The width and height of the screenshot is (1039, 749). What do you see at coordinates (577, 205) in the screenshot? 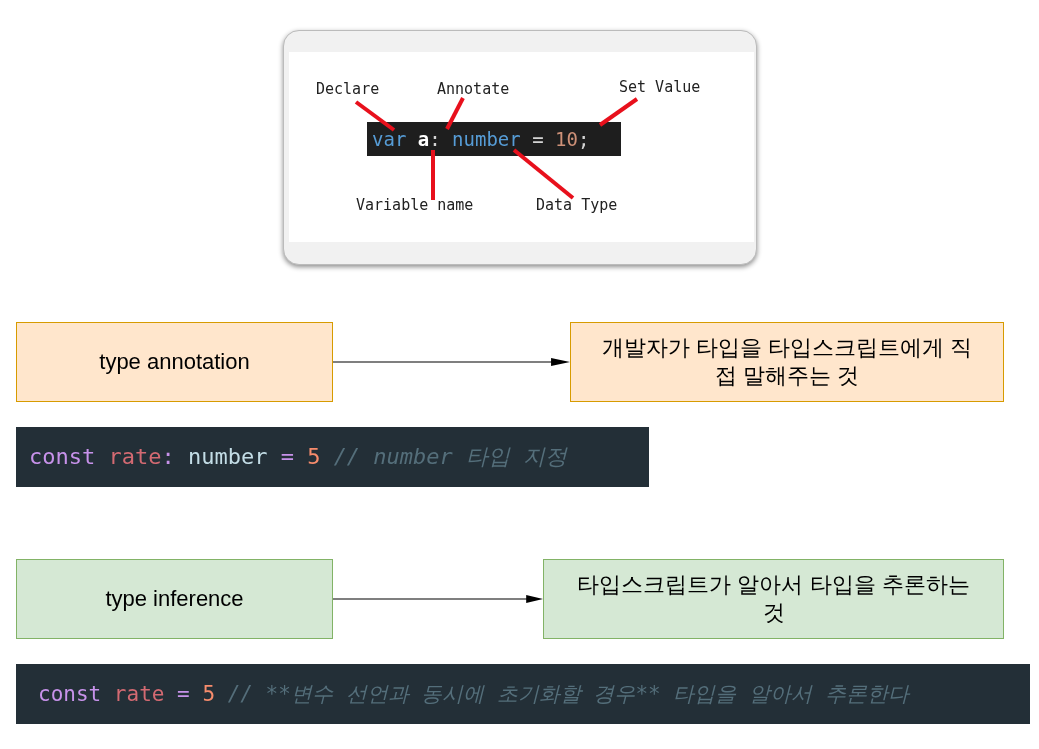
I see `figure-label: Data Type` at bounding box center [577, 205].